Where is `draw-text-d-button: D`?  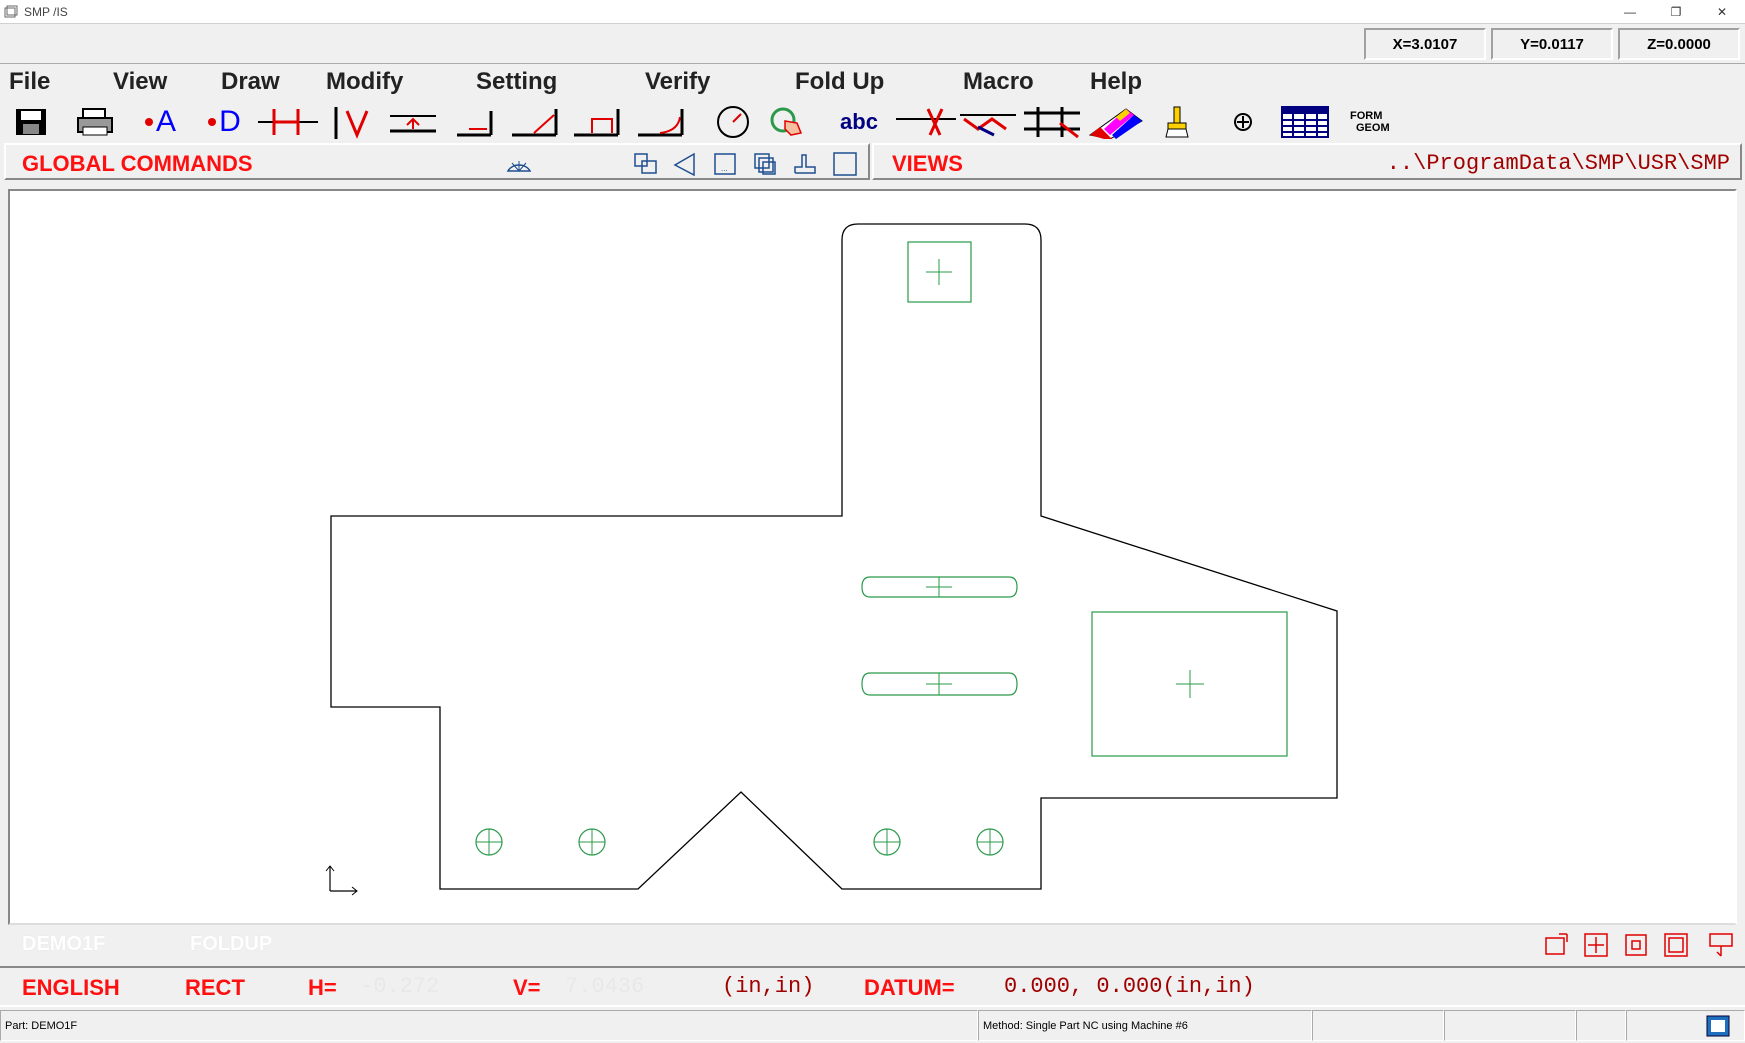
draw-text-d-button: D is located at coordinates (223, 122).